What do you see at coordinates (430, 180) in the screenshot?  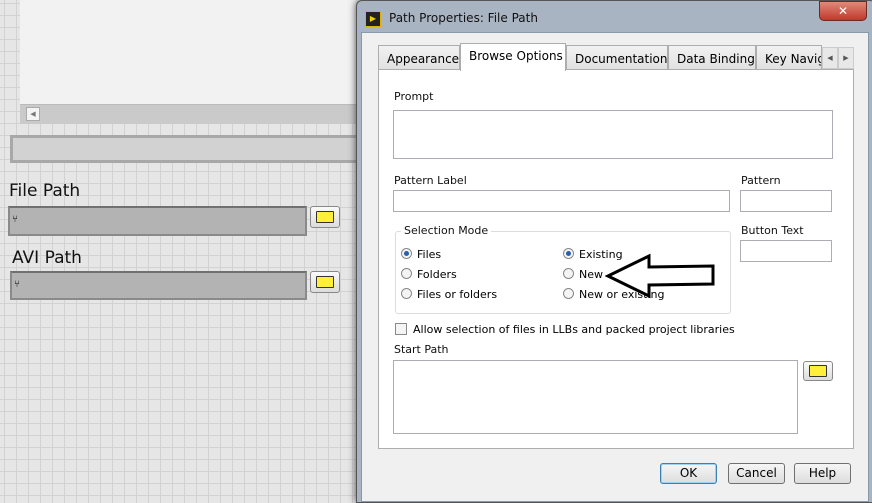 I see `pattern-label-label: Pattern Label` at bounding box center [430, 180].